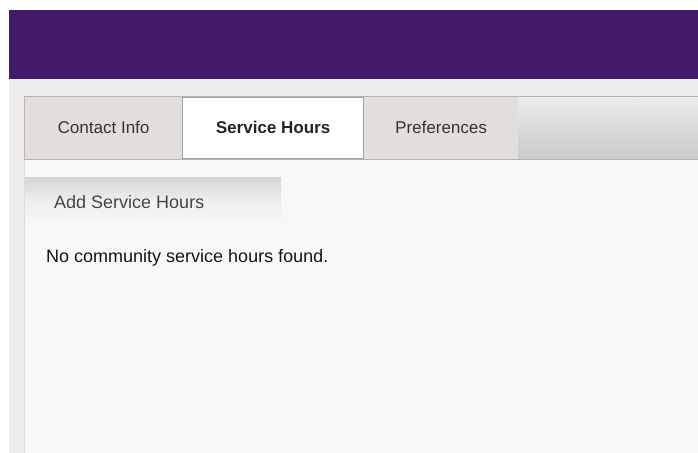 The height and width of the screenshot is (453, 698). What do you see at coordinates (441, 128) in the screenshot?
I see `tab: Preferences` at bounding box center [441, 128].